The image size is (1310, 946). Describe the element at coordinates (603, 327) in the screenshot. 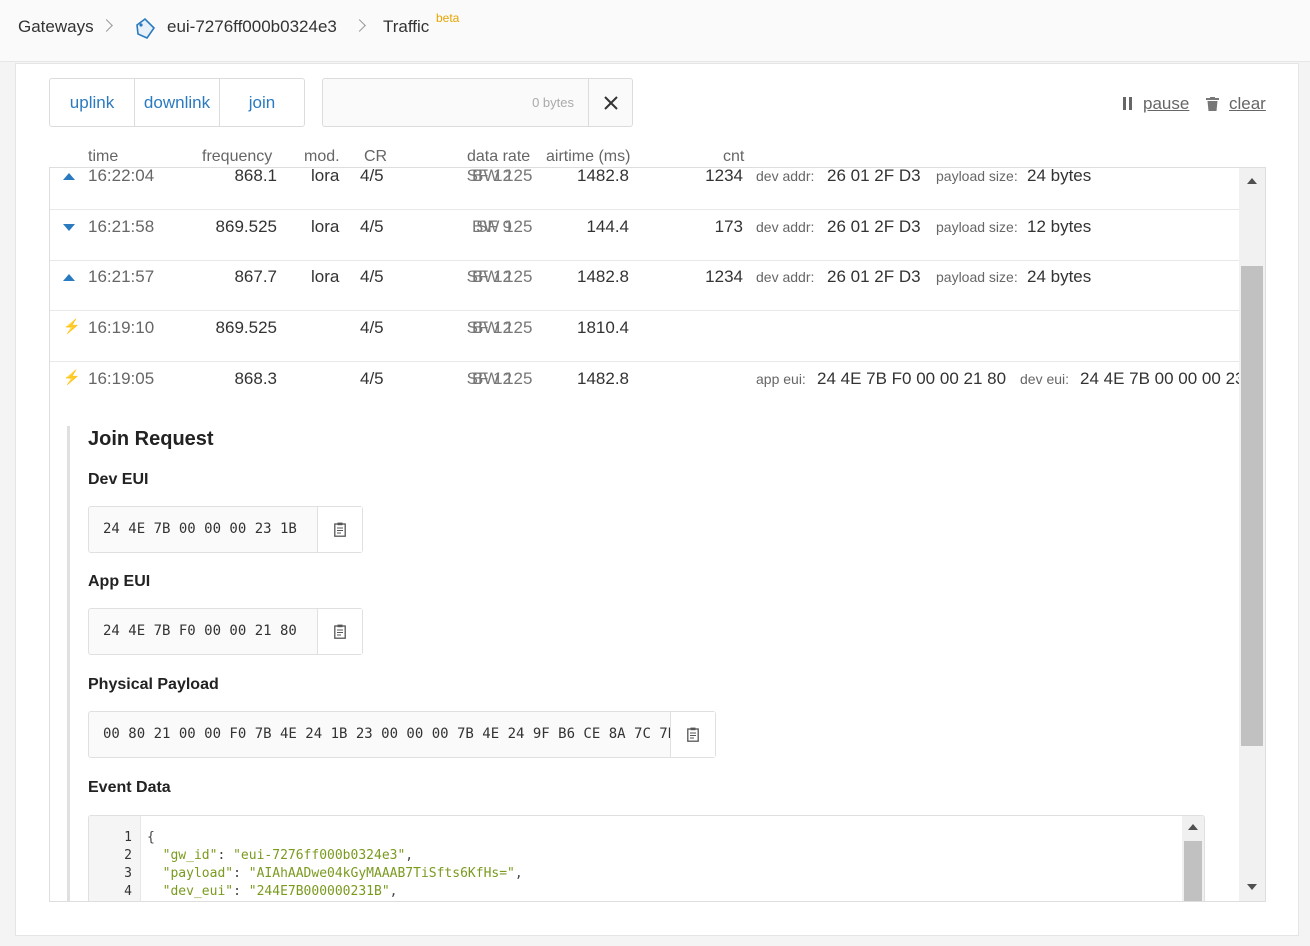

I see `airtime-cell: 1810.4` at that location.